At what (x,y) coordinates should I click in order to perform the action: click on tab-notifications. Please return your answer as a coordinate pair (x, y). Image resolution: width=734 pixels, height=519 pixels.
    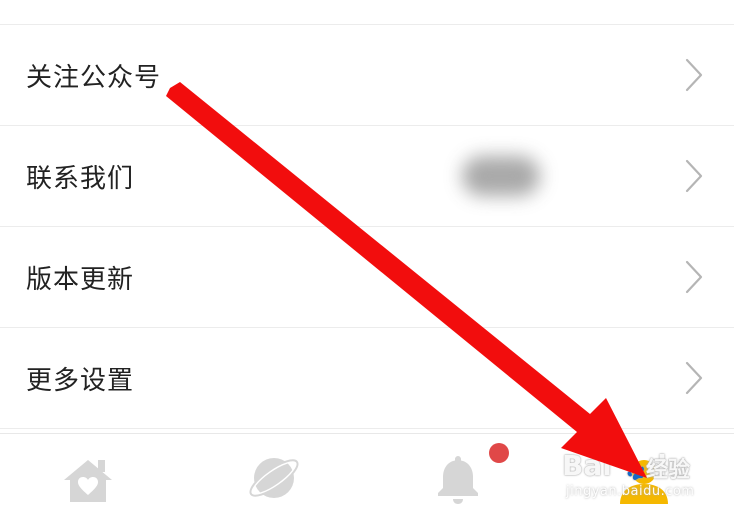
    Looking at the image, I should click on (458, 478).